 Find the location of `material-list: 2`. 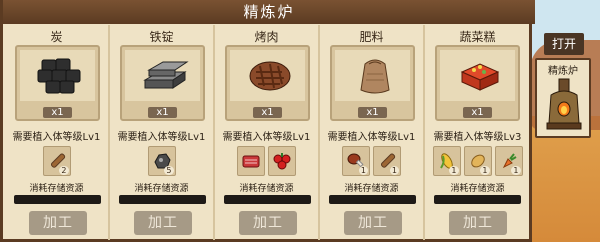

material-list: 2 is located at coordinates (56, 161).